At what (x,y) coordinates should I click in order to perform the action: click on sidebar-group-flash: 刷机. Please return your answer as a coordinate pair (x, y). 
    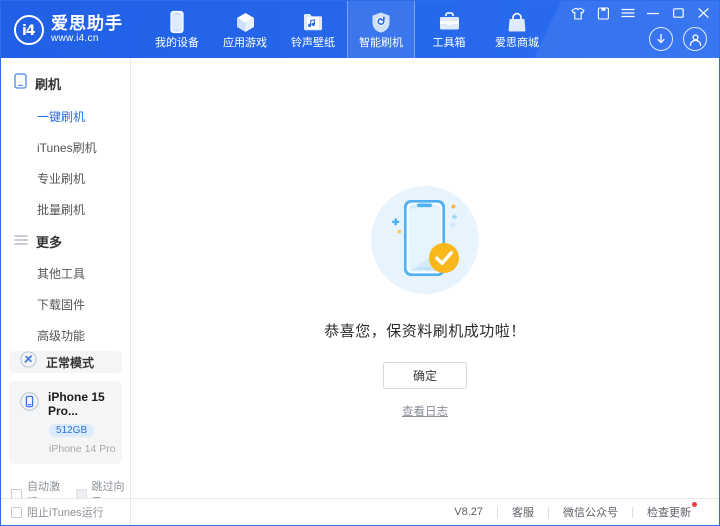
    Looking at the image, I should click on (65, 83).